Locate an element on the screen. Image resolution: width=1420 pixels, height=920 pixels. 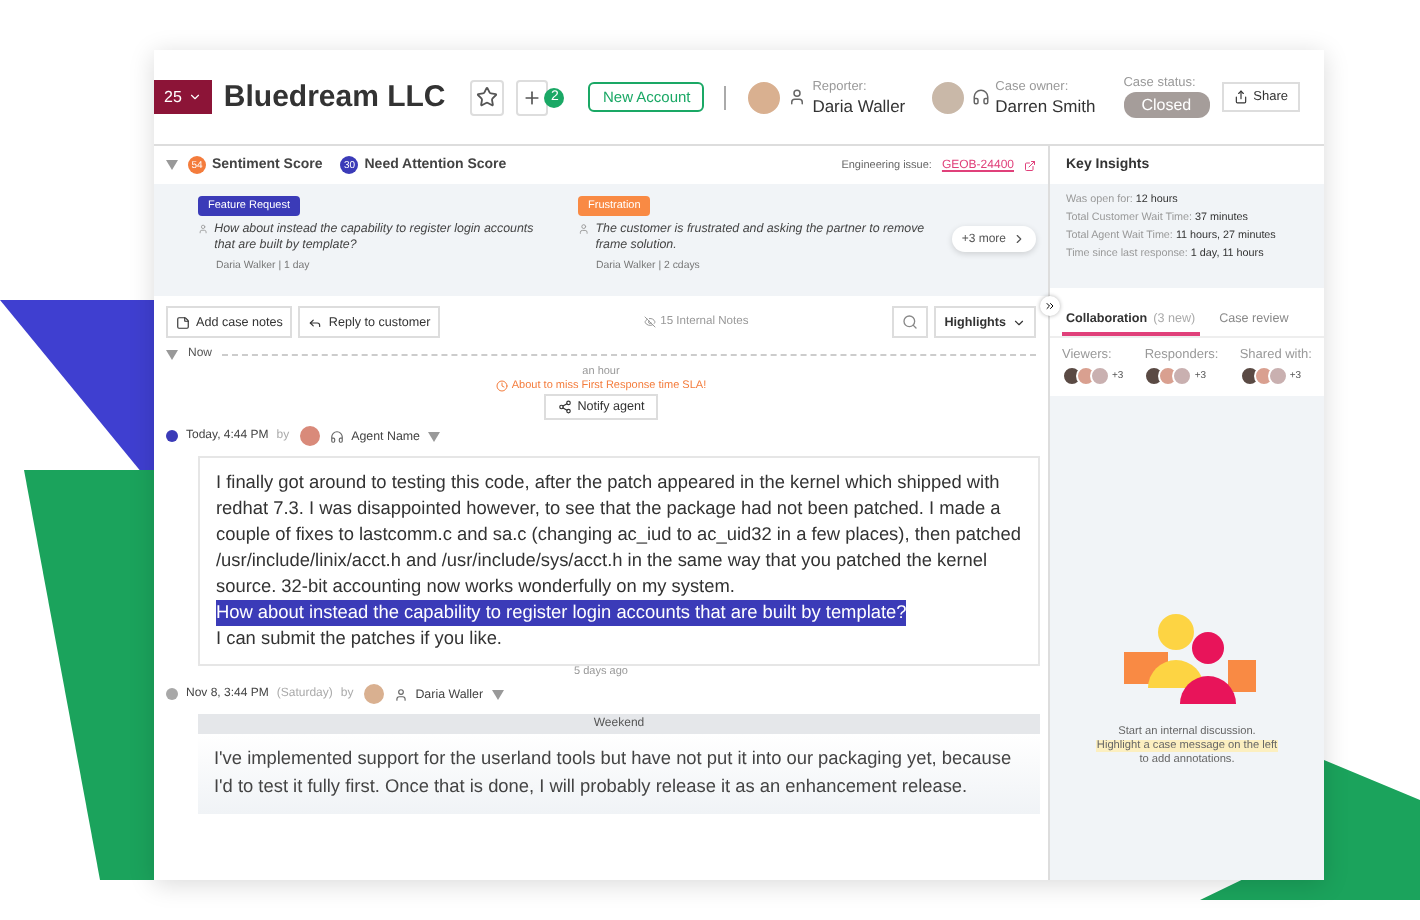
reporter-name: Daria Waller is located at coordinates (859, 105).